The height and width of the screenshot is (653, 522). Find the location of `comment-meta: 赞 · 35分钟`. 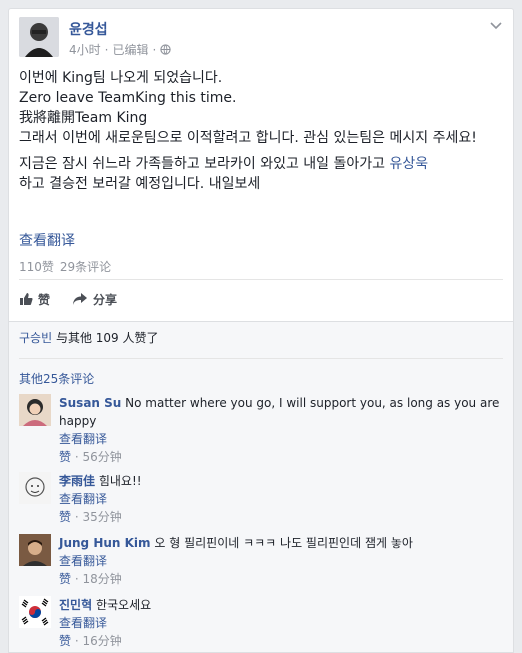

comment-meta: 赞 · 35分钟 is located at coordinates (90, 517).